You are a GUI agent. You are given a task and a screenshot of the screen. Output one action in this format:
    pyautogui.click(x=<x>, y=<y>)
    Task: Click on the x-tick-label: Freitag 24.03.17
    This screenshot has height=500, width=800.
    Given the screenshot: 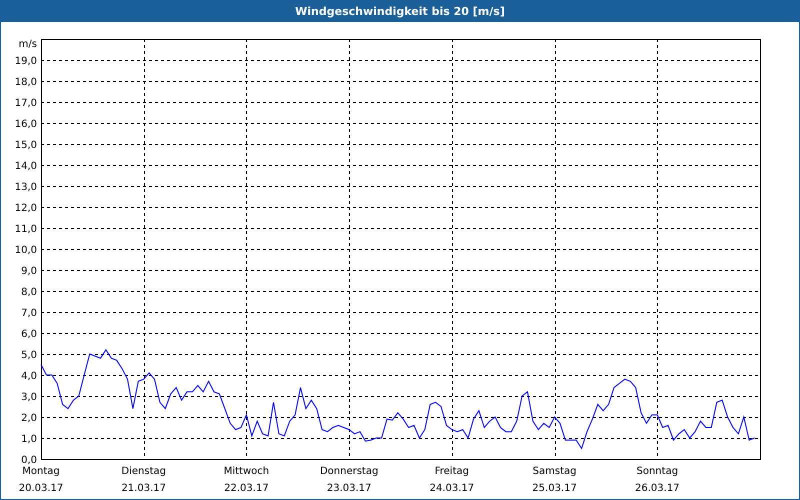 What is the action you would take?
    pyautogui.click(x=452, y=480)
    